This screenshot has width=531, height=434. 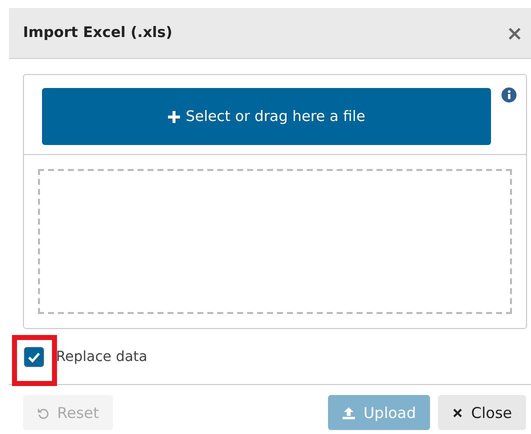 I want to click on select-file-button: Select or drag here a file, so click(x=266, y=116).